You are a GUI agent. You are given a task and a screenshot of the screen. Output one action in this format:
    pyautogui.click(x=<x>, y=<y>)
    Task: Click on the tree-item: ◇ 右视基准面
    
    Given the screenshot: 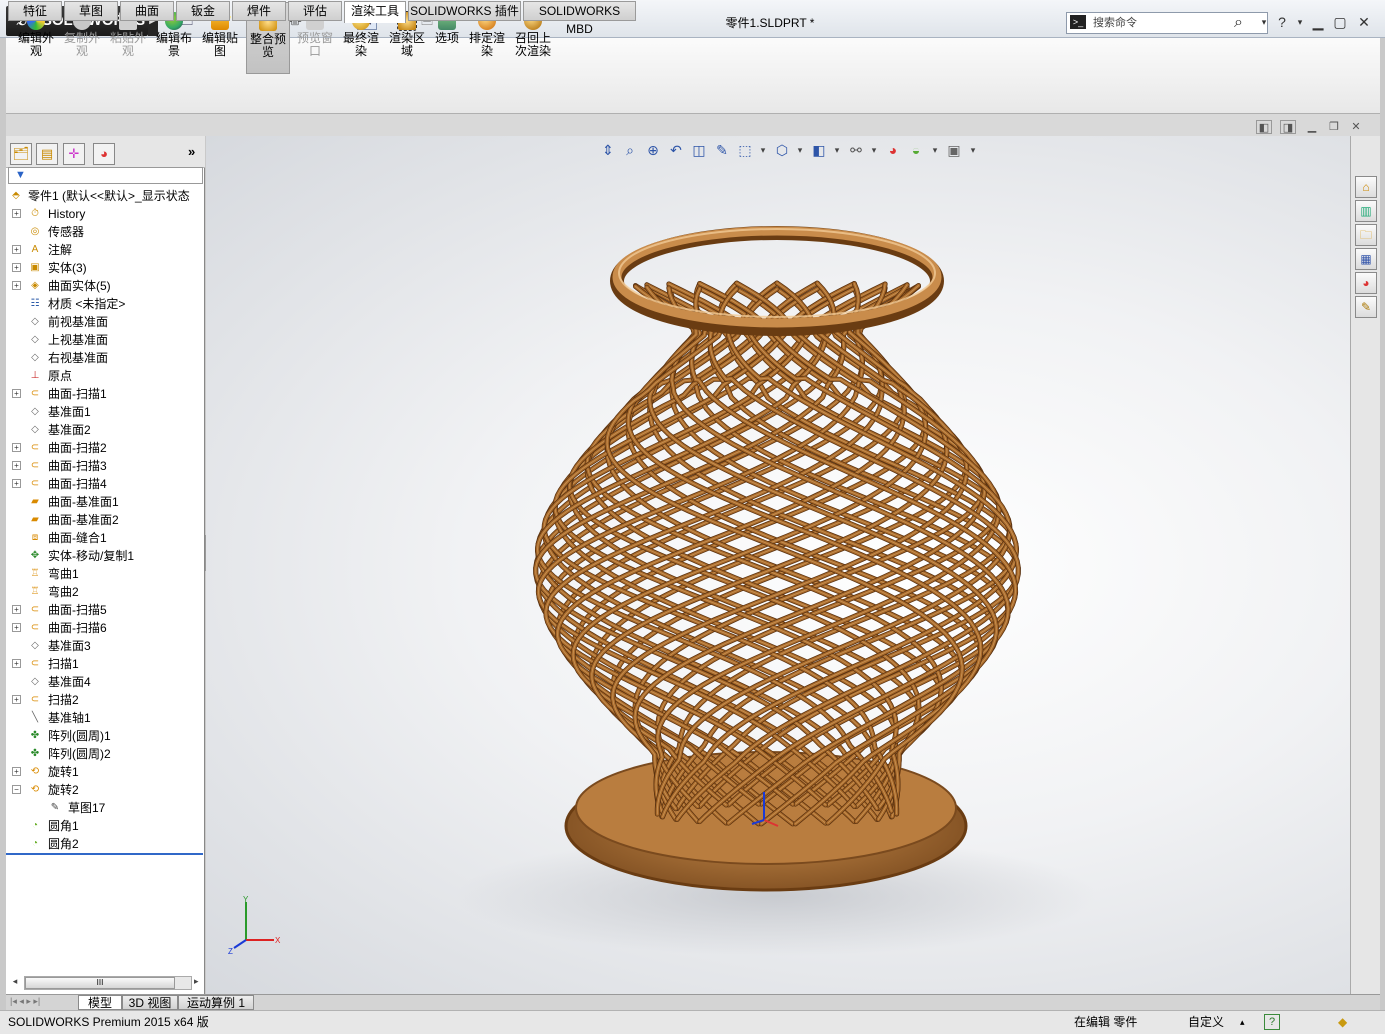 What is the action you would take?
    pyautogui.click(x=105, y=358)
    